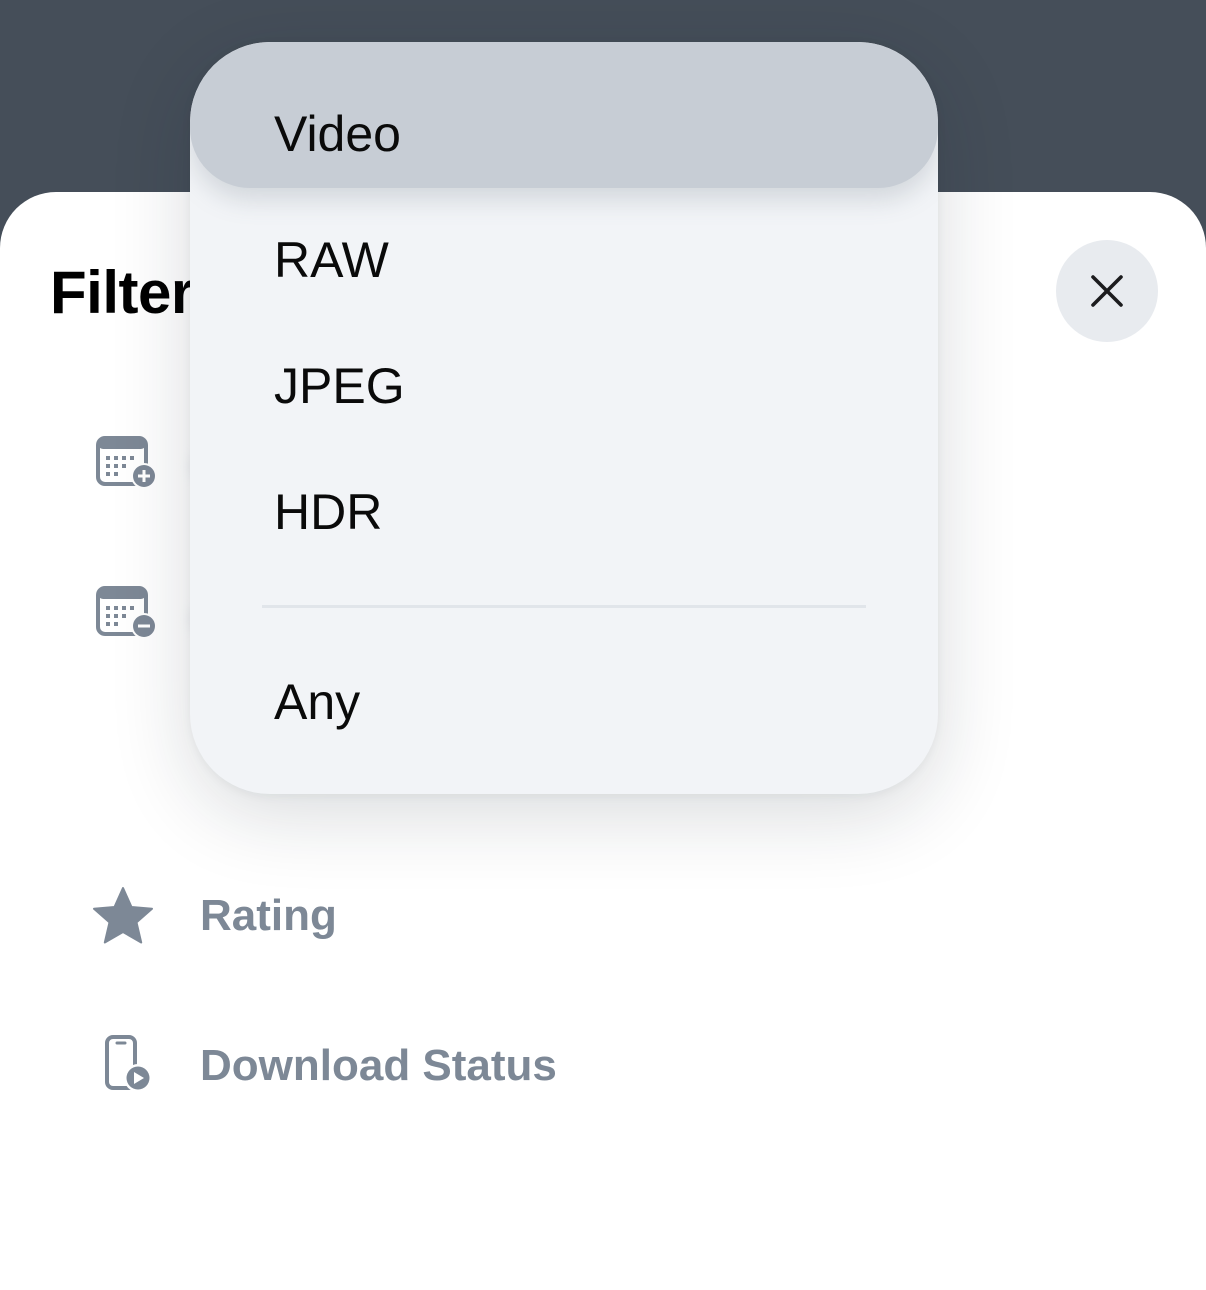 The height and width of the screenshot is (1290, 1206). What do you see at coordinates (564, 702) in the screenshot?
I see `menu-item-any: Any` at bounding box center [564, 702].